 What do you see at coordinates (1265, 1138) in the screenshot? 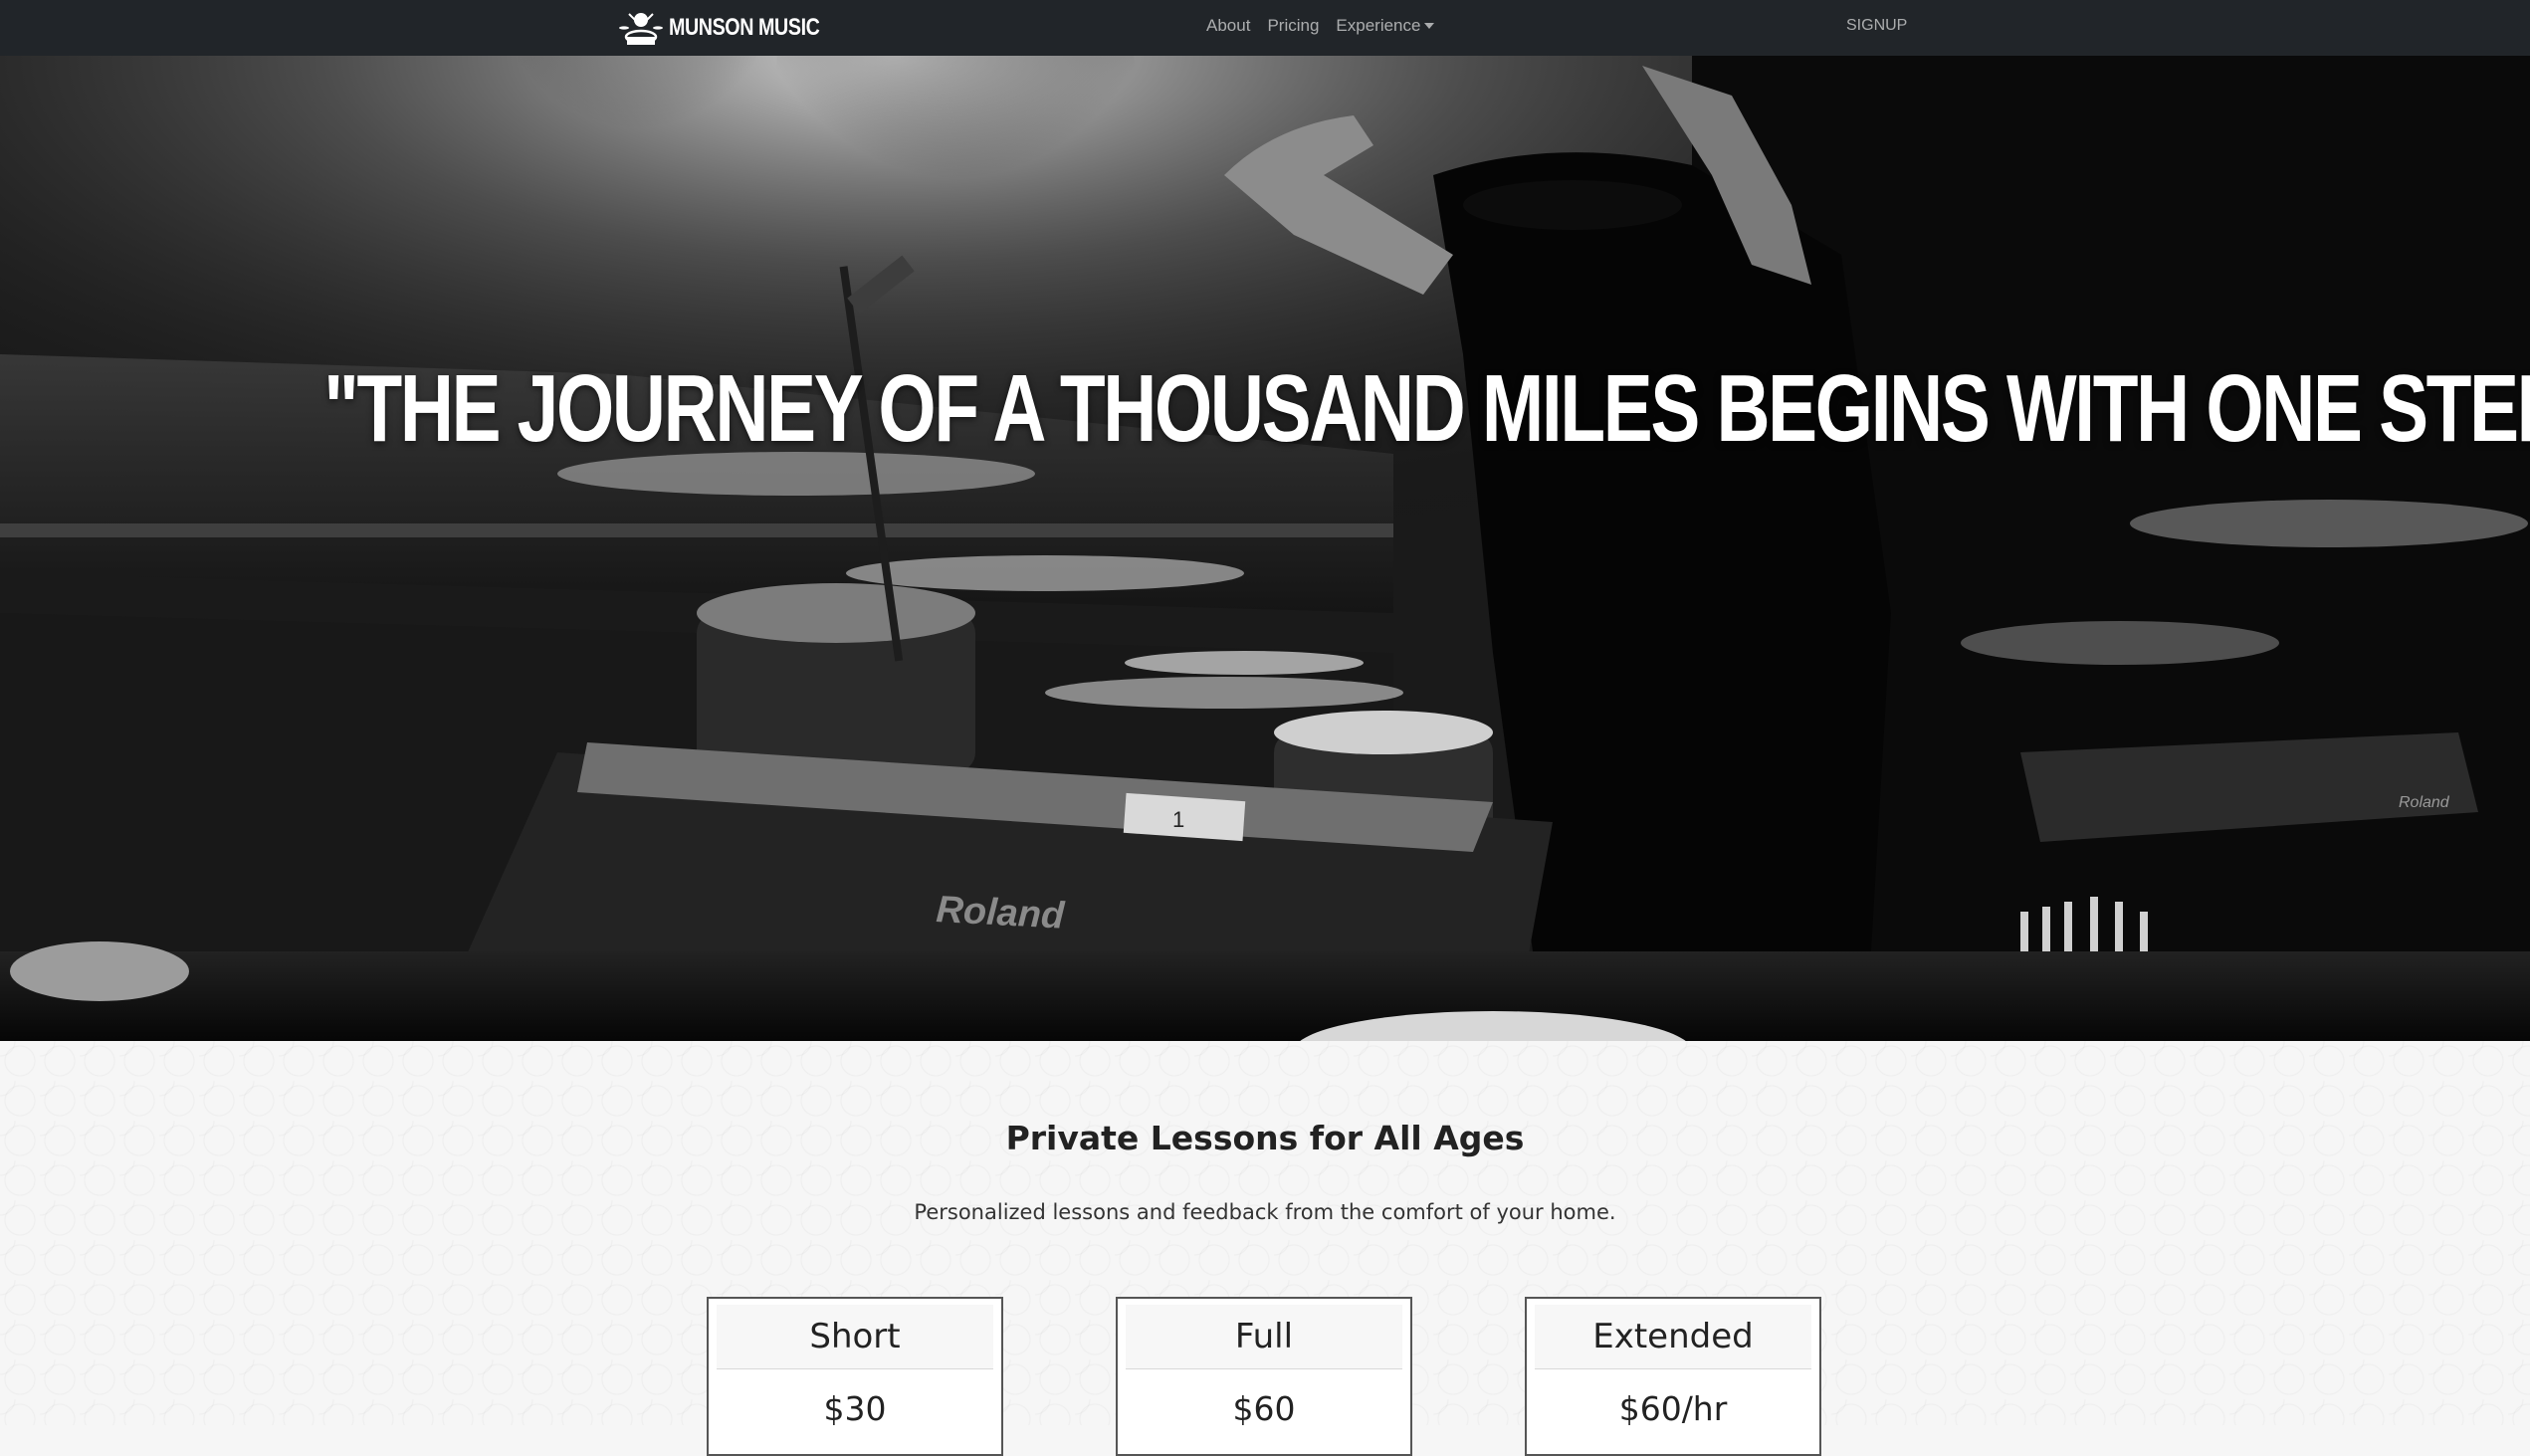
I see `section-title: Private Lessons for All Ages` at bounding box center [1265, 1138].